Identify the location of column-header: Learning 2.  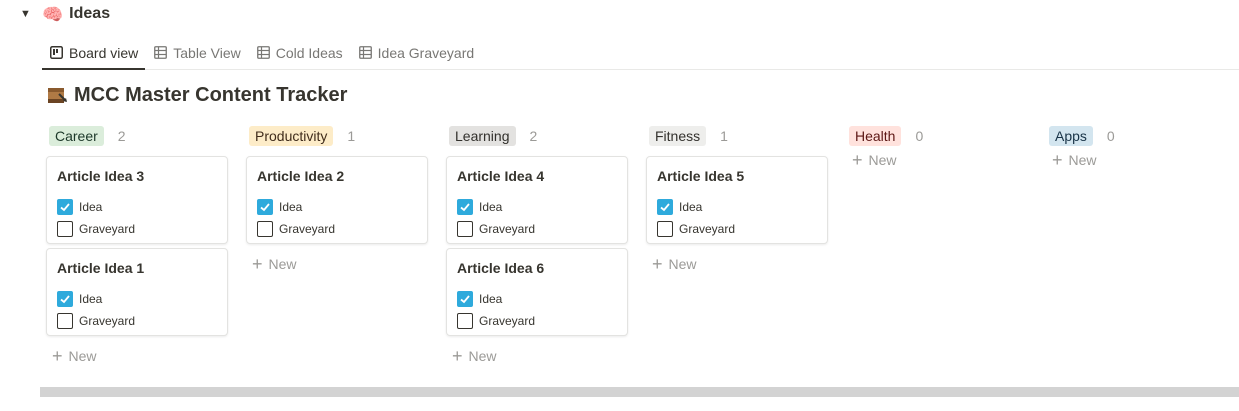
(537, 136).